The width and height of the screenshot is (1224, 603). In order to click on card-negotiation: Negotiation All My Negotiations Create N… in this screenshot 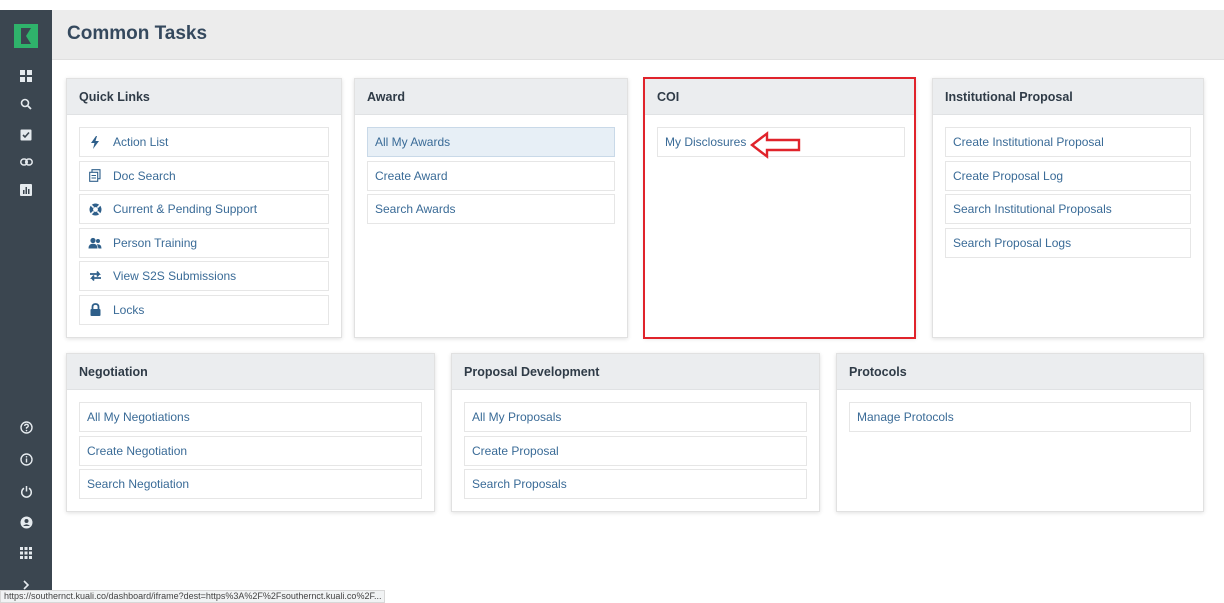, I will do `click(250, 432)`.